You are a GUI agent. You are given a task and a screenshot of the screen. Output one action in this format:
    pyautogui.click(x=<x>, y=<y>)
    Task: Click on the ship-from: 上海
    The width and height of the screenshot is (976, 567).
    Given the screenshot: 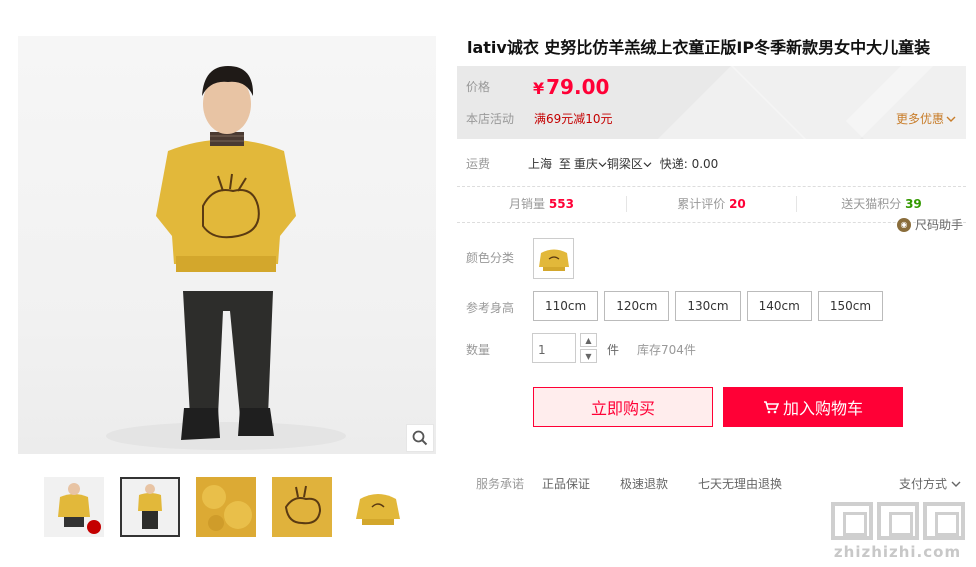 What is the action you would take?
    pyautogui.click(x=540, y=164)
    